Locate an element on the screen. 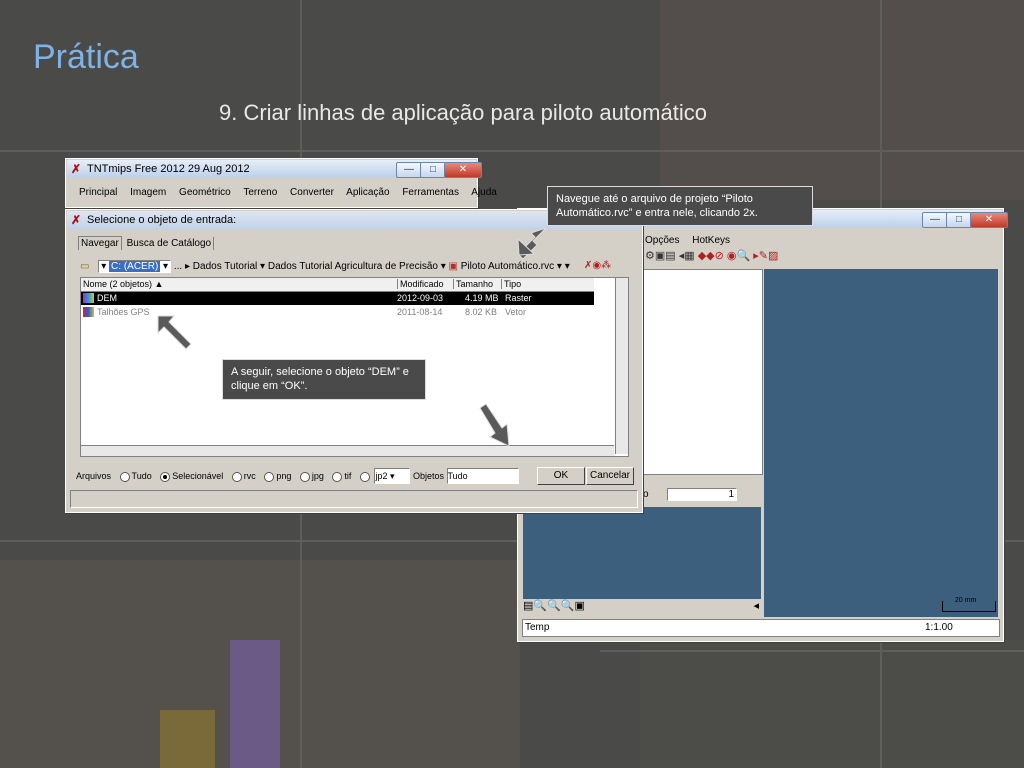  minimize-button: — is located at coordinates (409, 170).